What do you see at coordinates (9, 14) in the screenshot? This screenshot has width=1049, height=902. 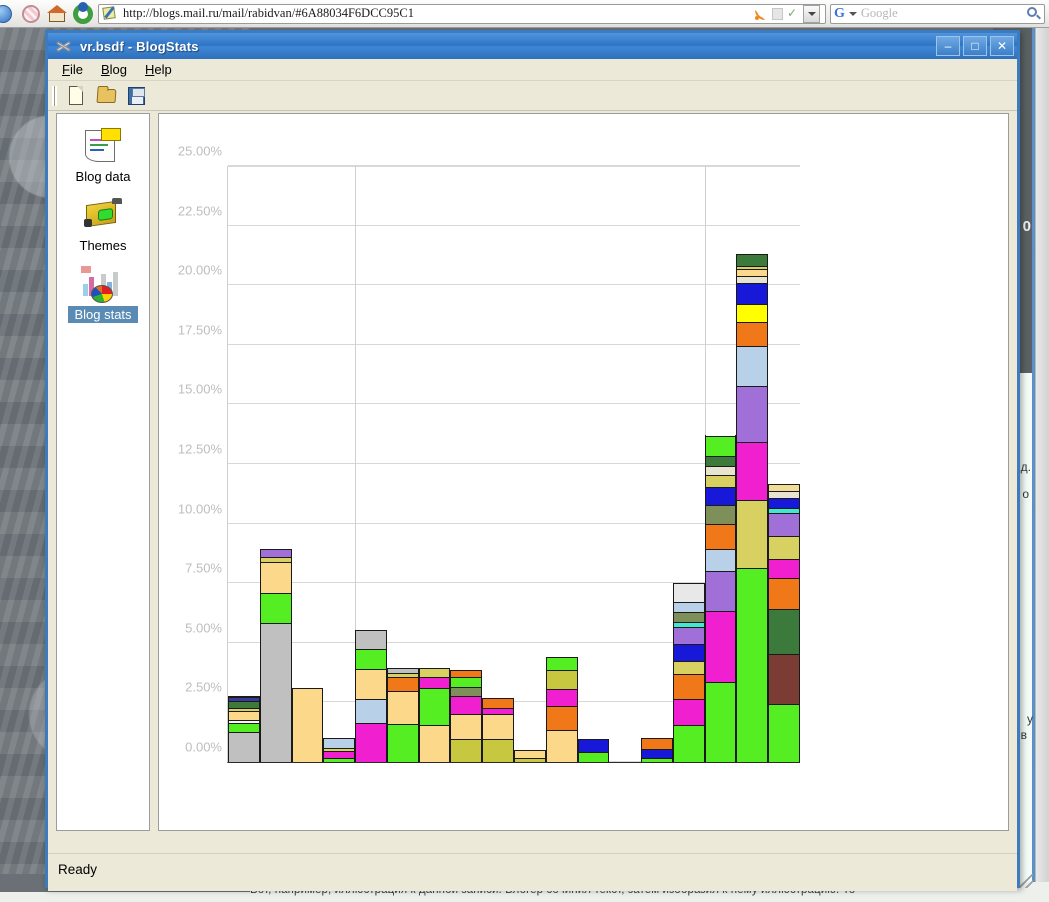 I see `back-icon` at bounding box center [9, 14].